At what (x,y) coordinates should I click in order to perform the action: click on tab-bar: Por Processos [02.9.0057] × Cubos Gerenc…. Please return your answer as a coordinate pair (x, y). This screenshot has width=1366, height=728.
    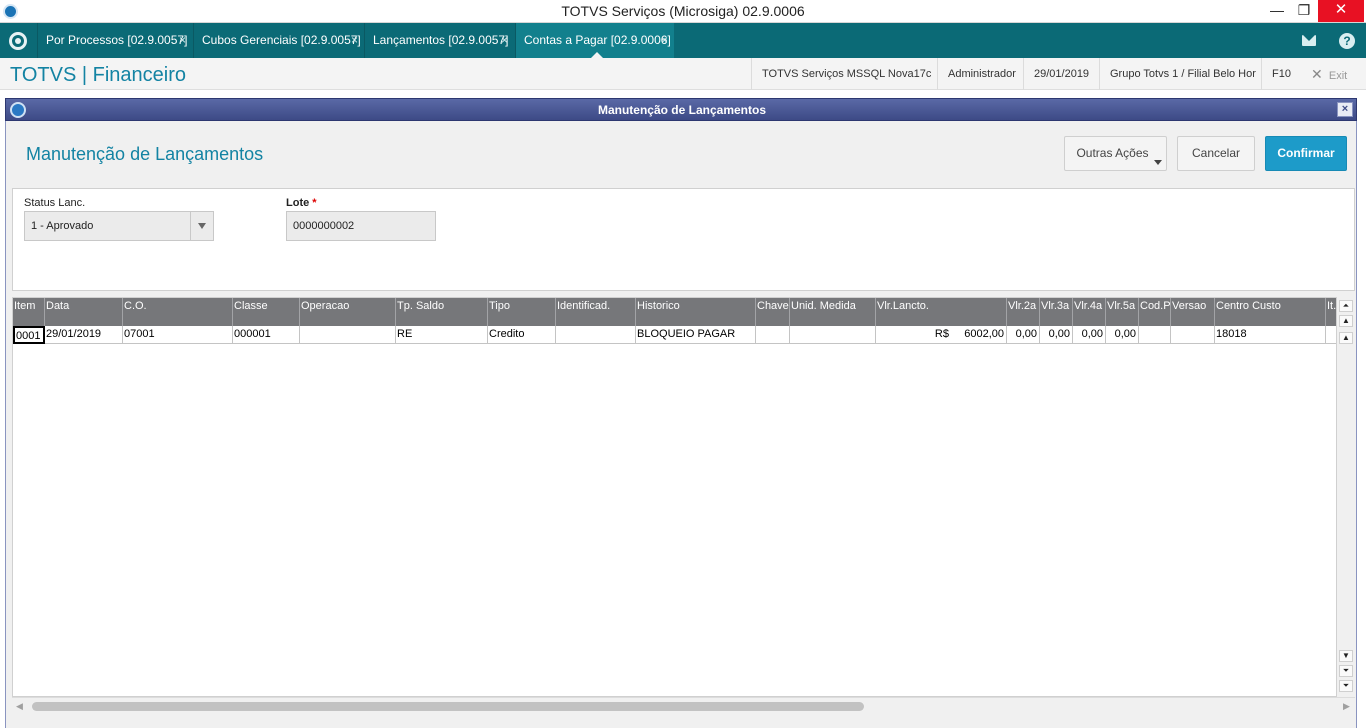
    Looking at the image, I should click on (683, 41).